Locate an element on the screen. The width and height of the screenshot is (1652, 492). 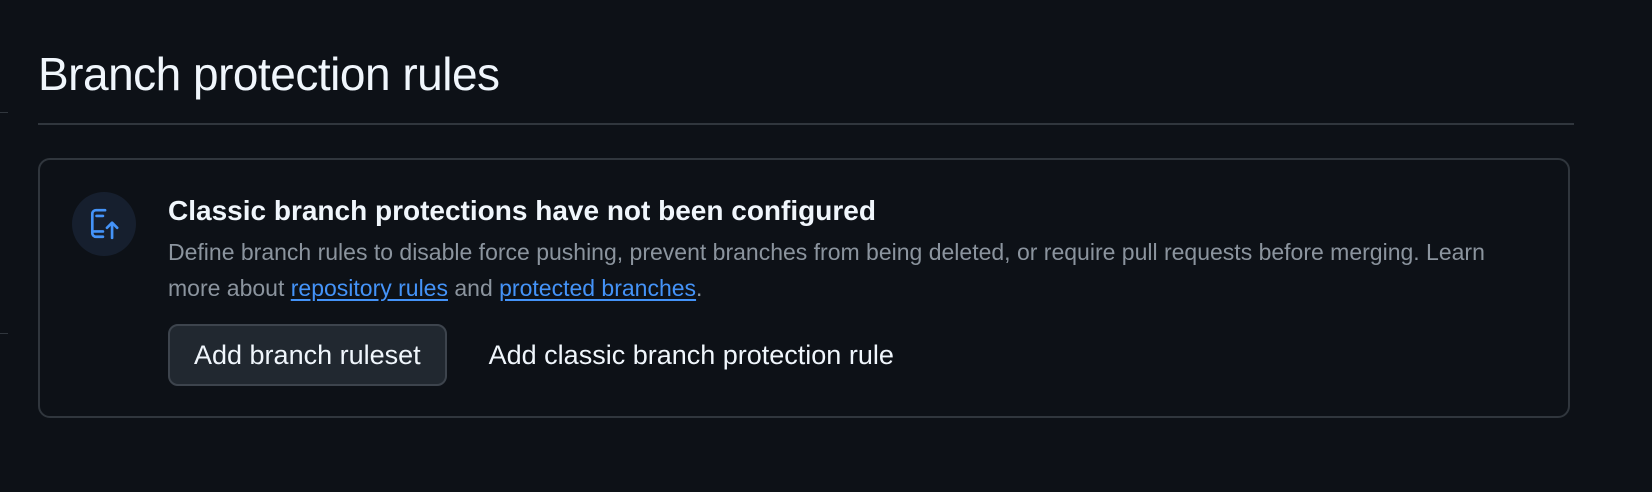
add-classic-branch-protection-rule-button: Add classic branch protection rule is located at coordinates (691, 355).